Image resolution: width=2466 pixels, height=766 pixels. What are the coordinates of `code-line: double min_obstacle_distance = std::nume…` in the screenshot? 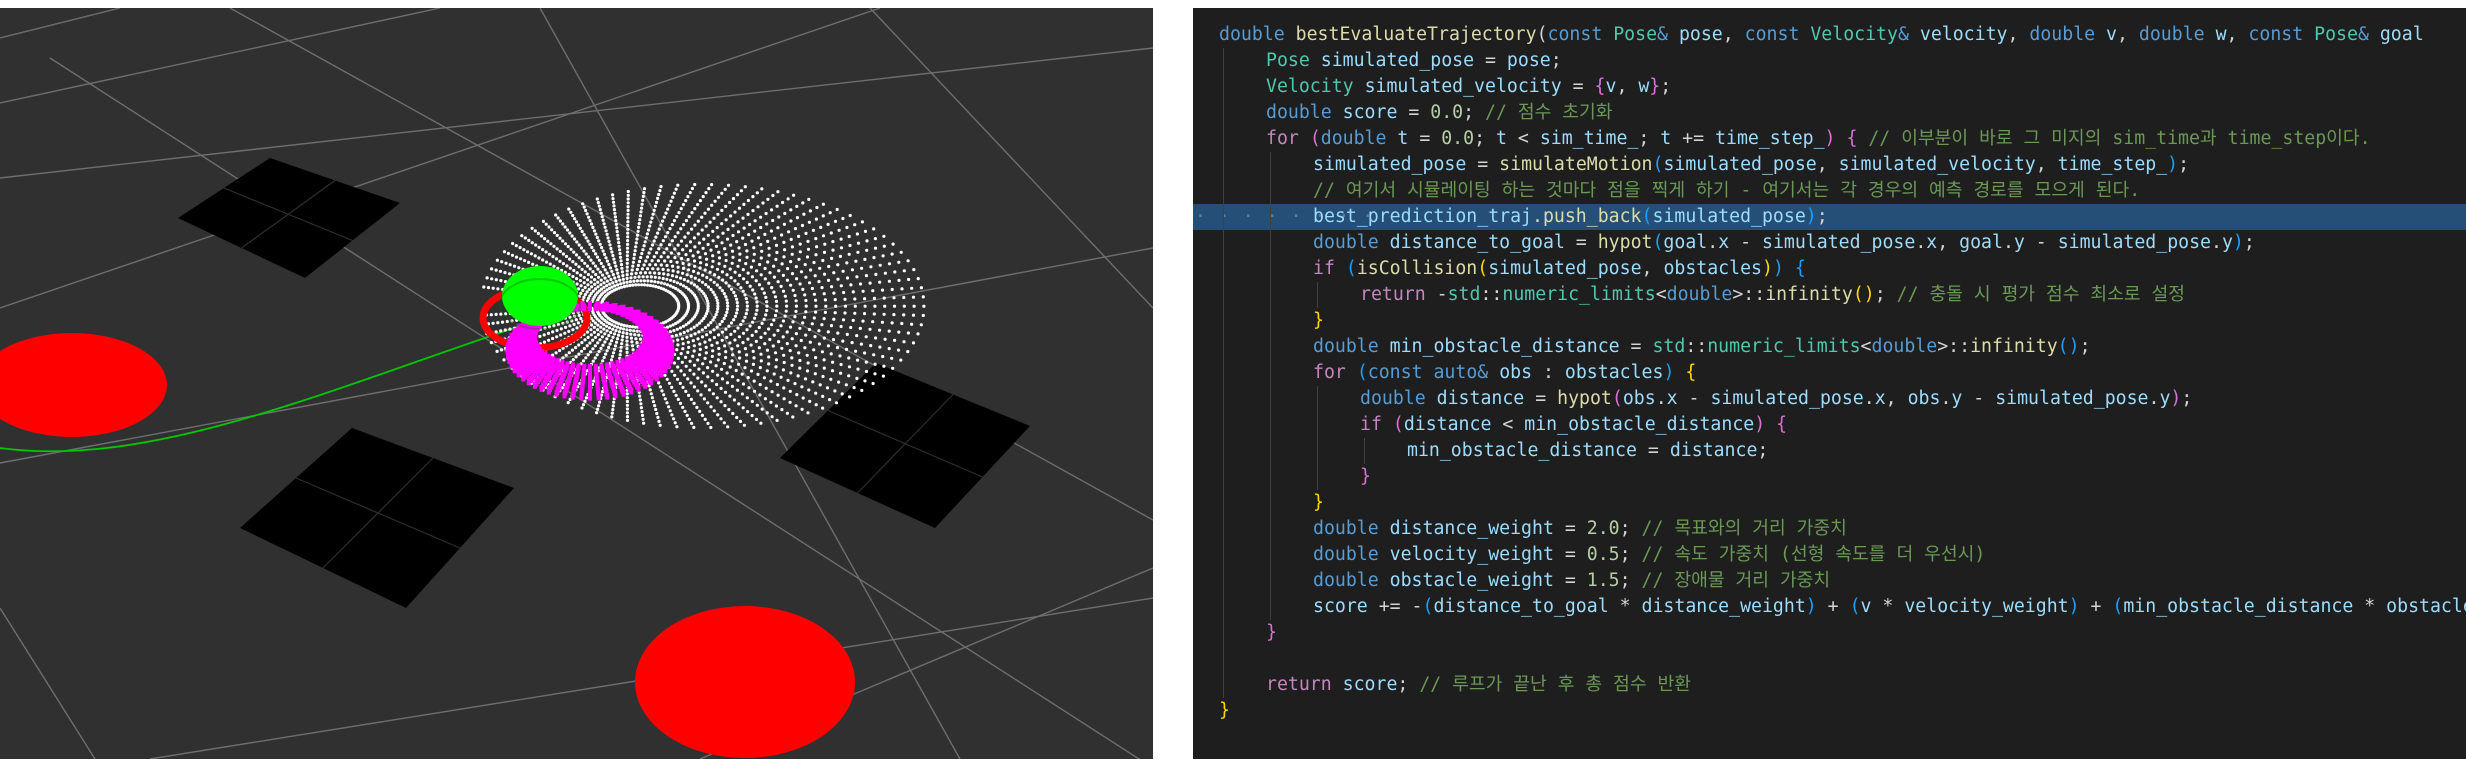 It's located at (1829, 347).